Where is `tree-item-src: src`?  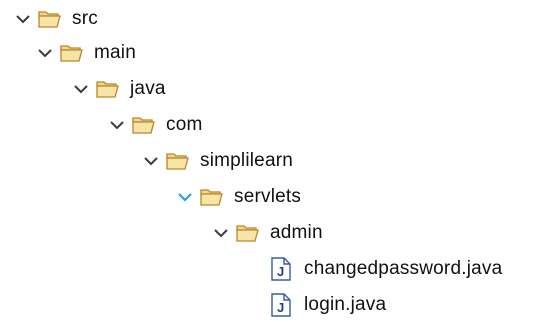 tree-item-src: src is located at coordinates (56, 19).